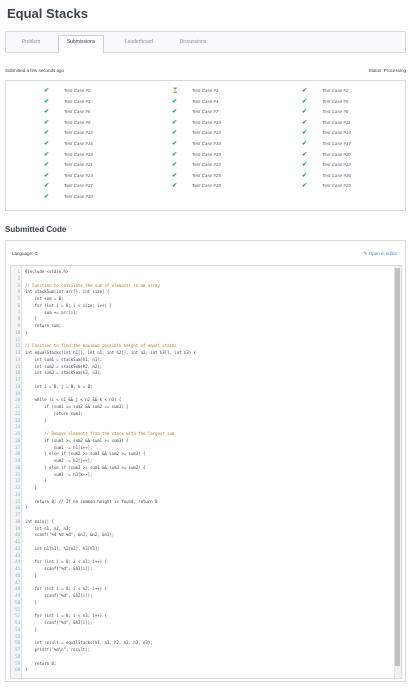 The height and width of the screenshot is (689, 416). What do you see at coordinates (336, 186) in the screenshot?
I see `test-case-label: Test Case #29` at bounding box center [336, 186].